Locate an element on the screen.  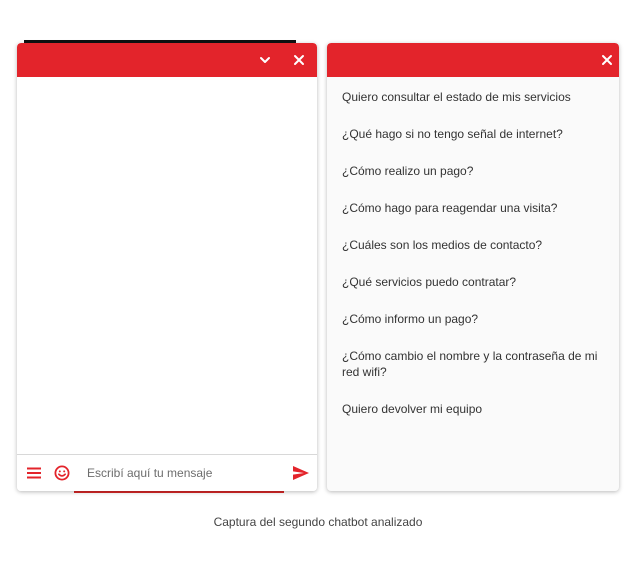
faq-item-return-equipment: Quiero devolver mi equipo is located at coordinates (474, 409).